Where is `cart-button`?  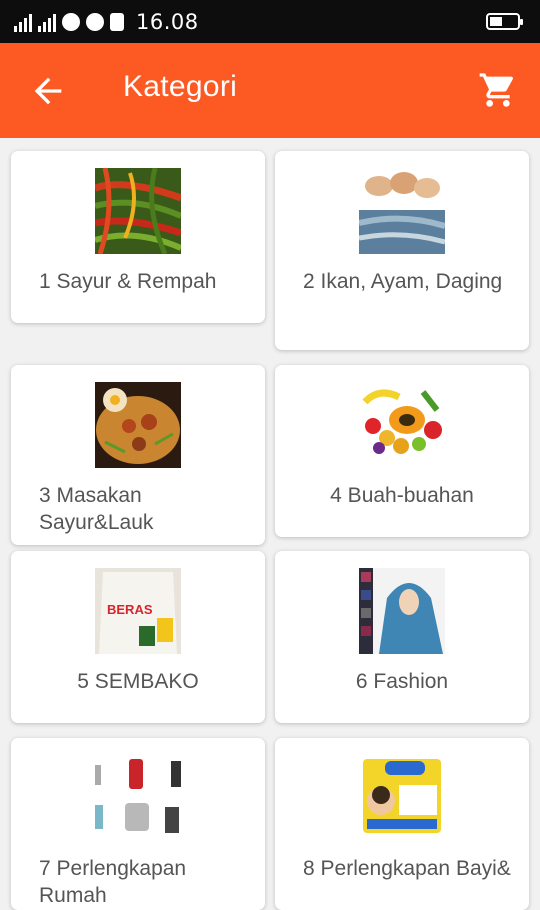 cart-button is located at coordinates (498, 90).